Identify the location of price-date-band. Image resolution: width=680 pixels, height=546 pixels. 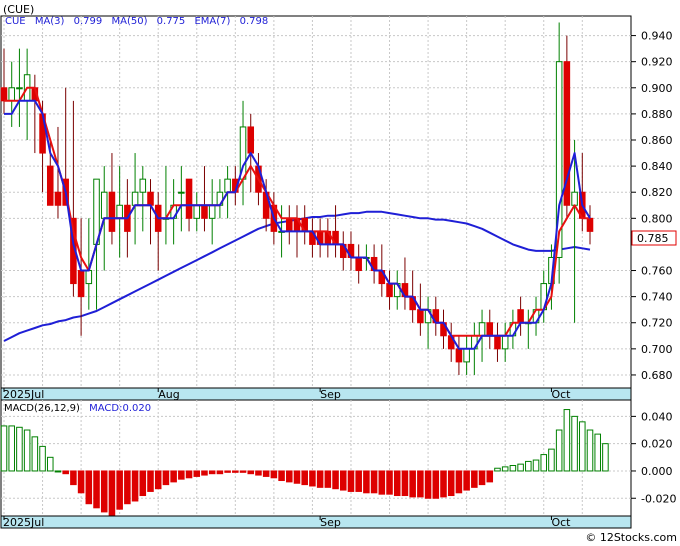
(316, 394).